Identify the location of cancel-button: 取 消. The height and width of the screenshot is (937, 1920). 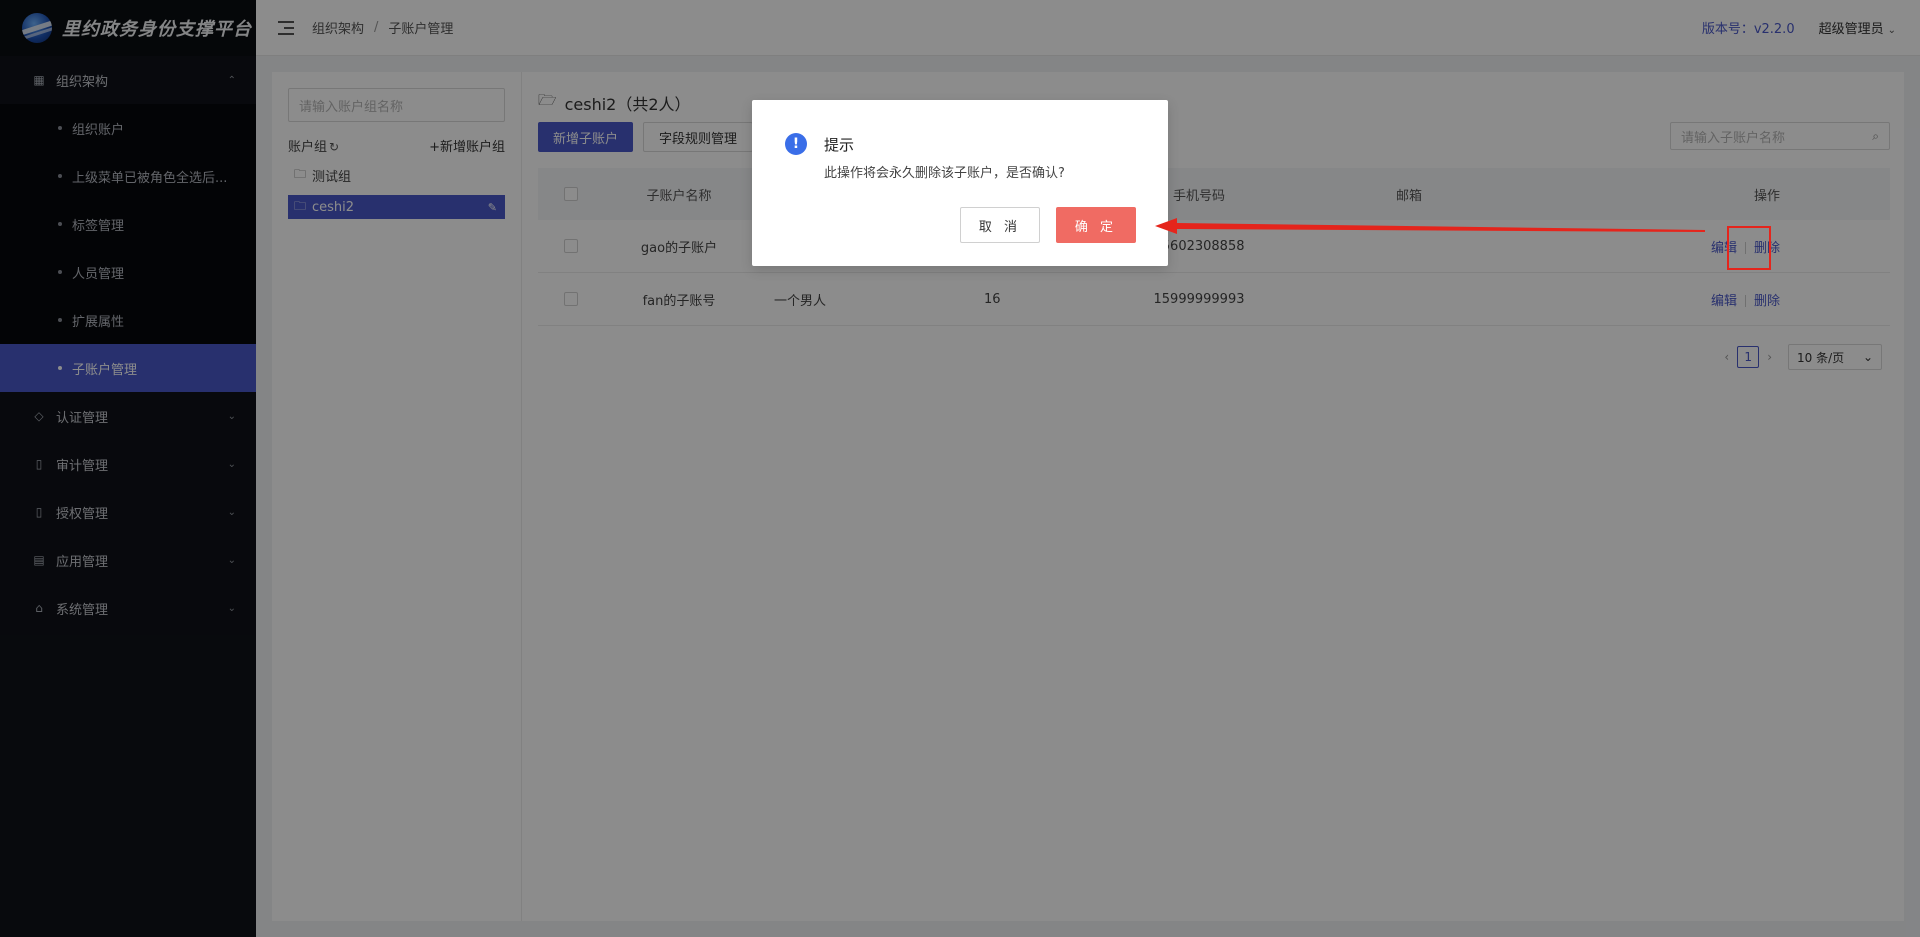
(1000, 225).